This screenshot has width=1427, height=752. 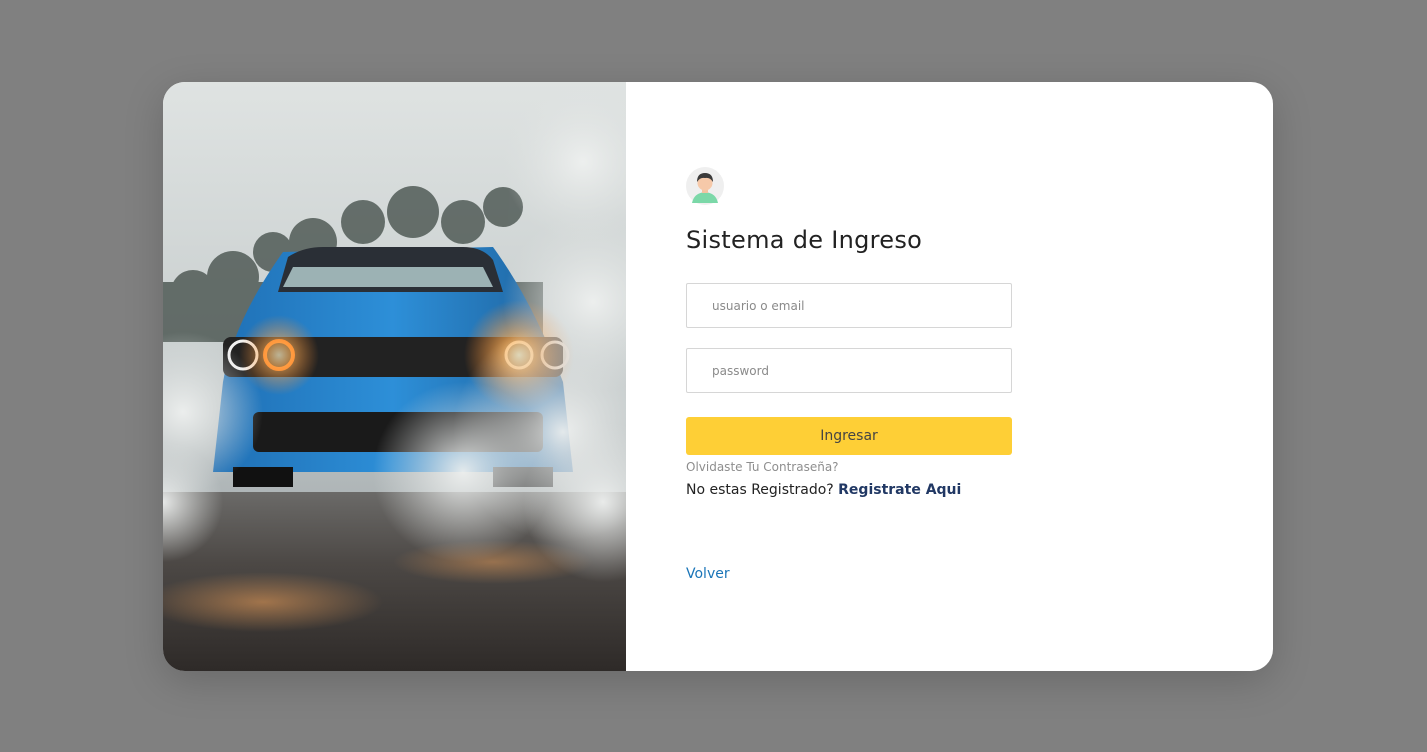 I want to click on username-field, so click(x=849, y=305).